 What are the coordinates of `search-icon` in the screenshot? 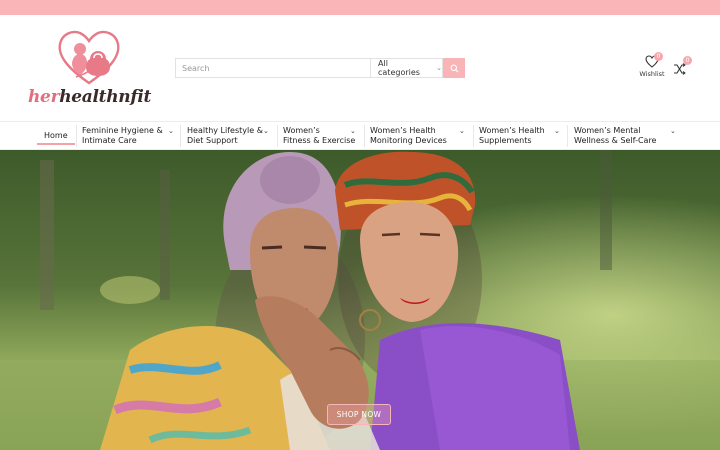 It's located at (454, 68).